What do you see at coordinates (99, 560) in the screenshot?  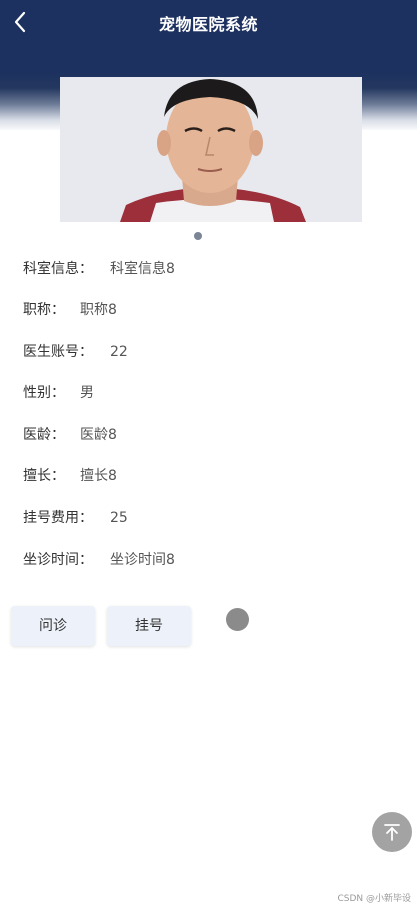 I see `info-row-schedule: 坐诊时间： 坐诊时间8` at bounding box center [99, 560].